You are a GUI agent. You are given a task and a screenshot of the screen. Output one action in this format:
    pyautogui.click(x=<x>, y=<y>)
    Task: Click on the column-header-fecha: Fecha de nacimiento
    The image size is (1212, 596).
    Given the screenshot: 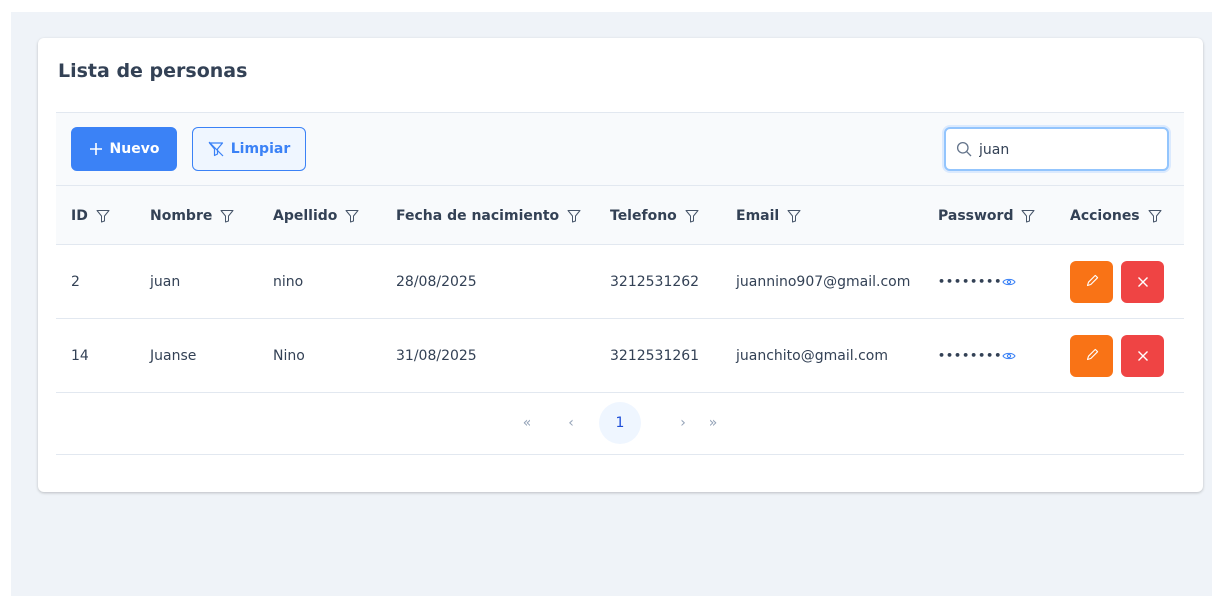 What is the action you would take?
    pyautogui.click(x=488, y=215)
    